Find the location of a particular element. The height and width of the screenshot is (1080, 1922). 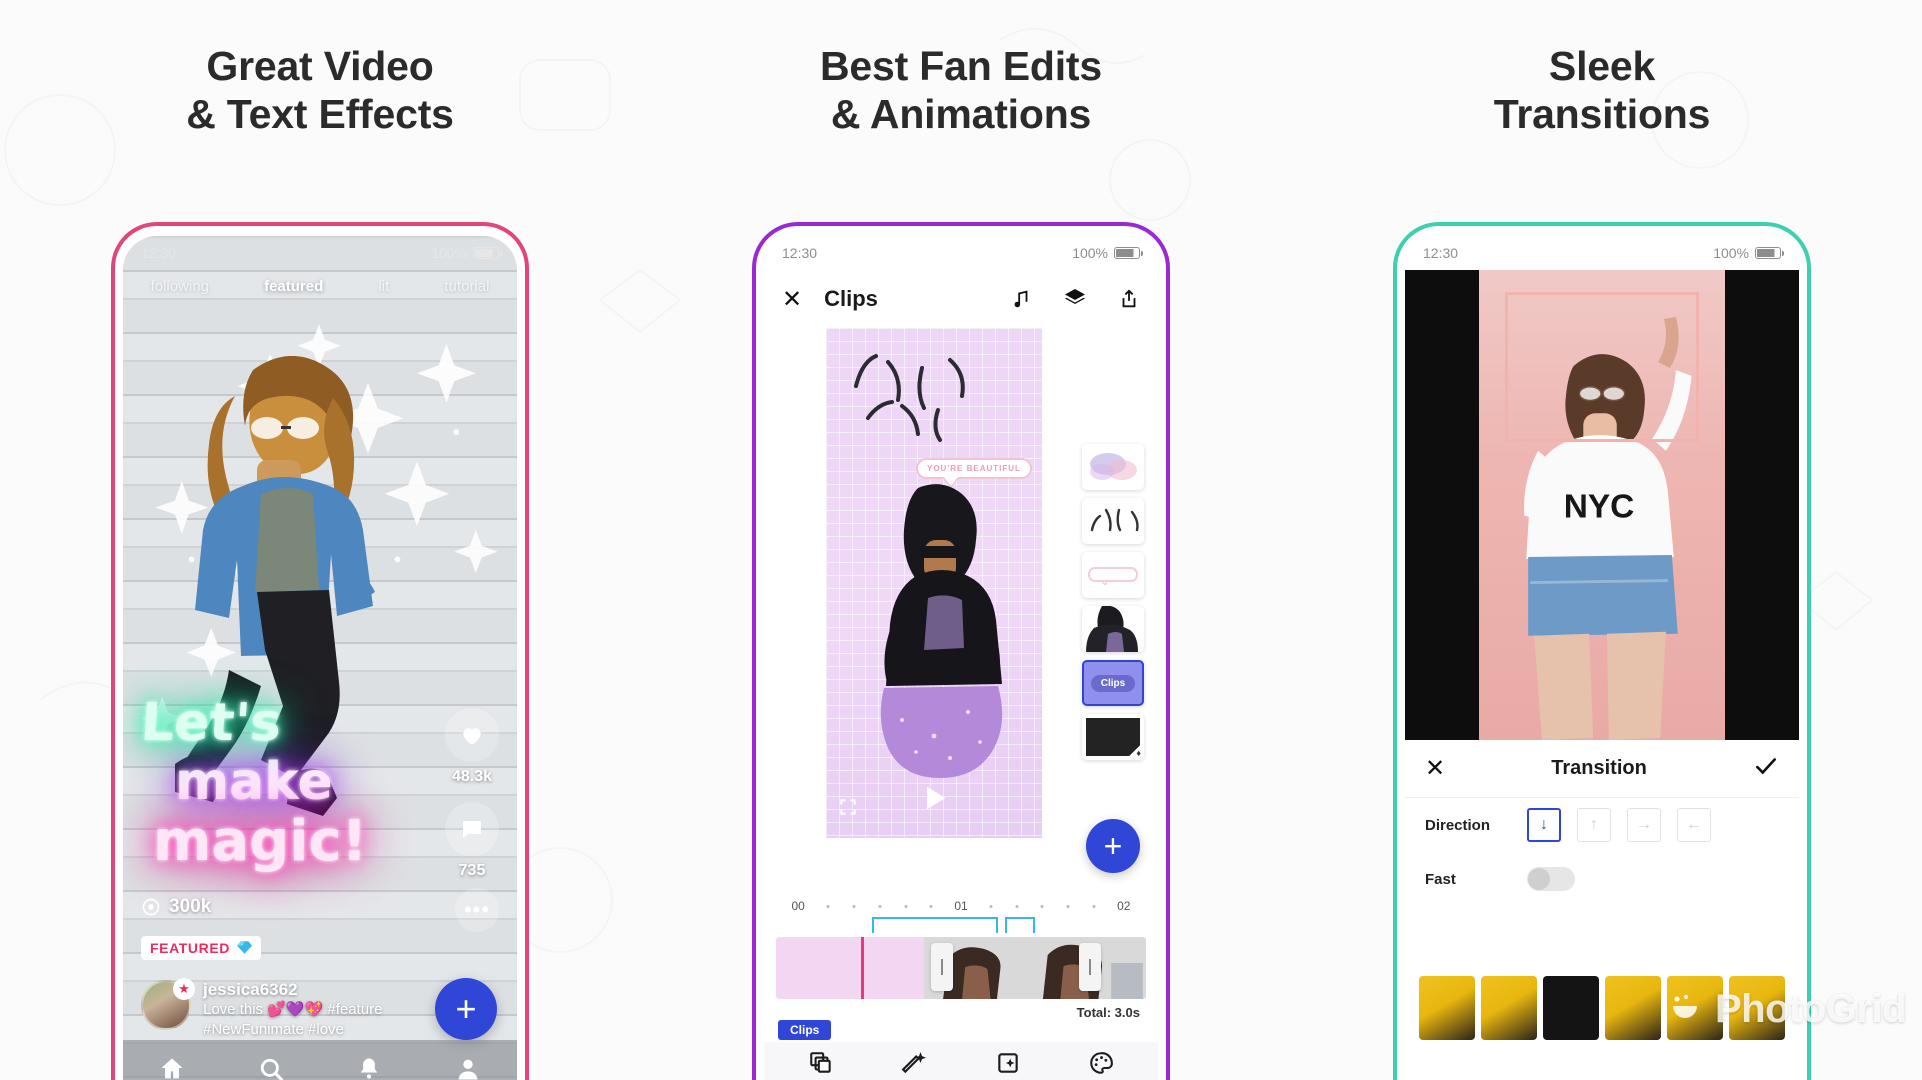

timeline-ruler: 00 01 02 is located at coordinates (961, 906).